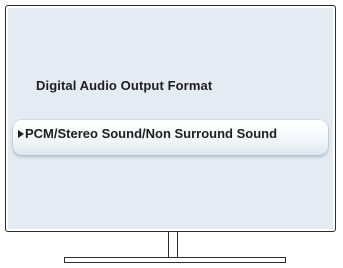  I want to click on right-triangle-icon, so click(21, 133).